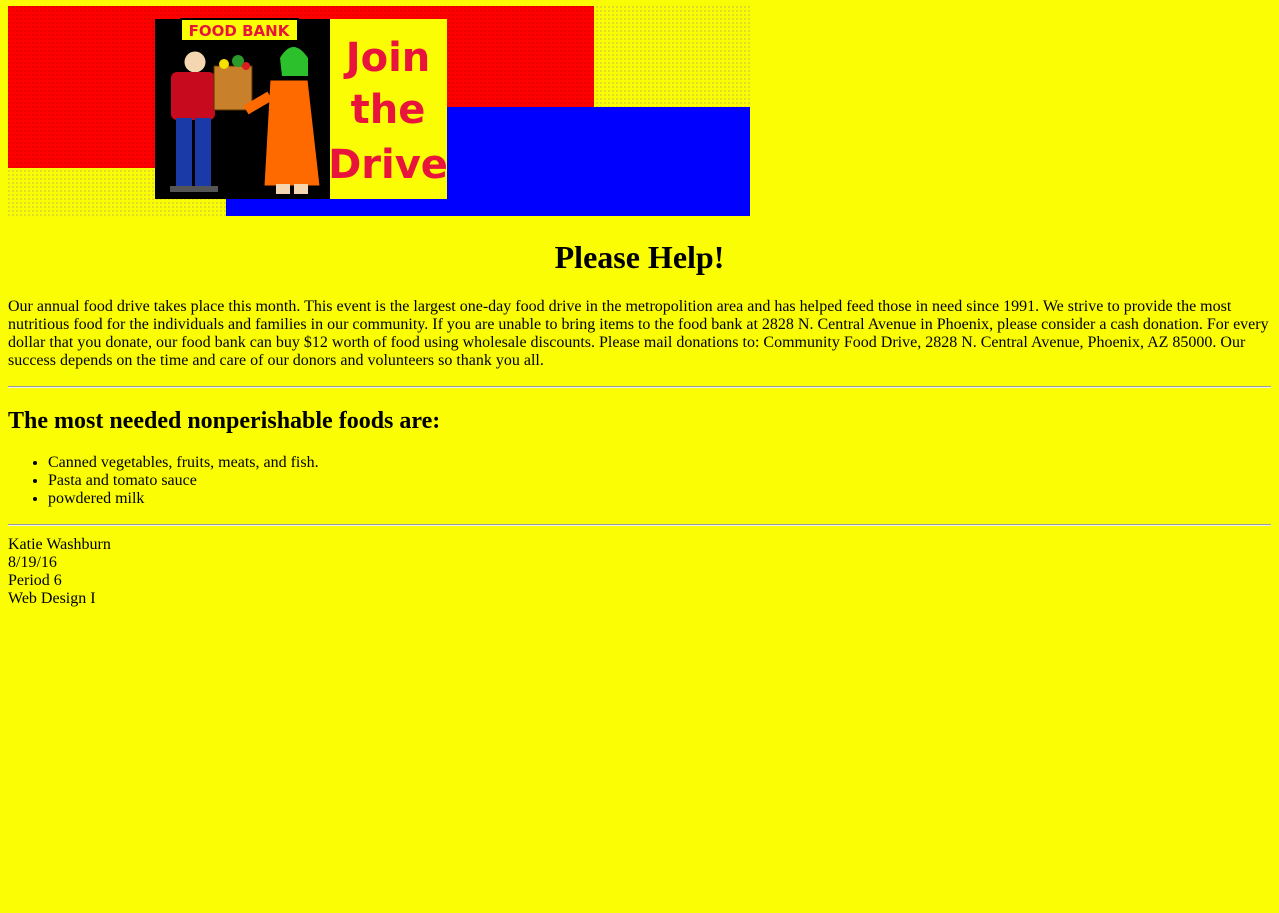 This screenshot has height=913, width=1279. Describe the element at coordinates (659, 499) in the screenshot. I see `list-item: powdered milk` at that location.